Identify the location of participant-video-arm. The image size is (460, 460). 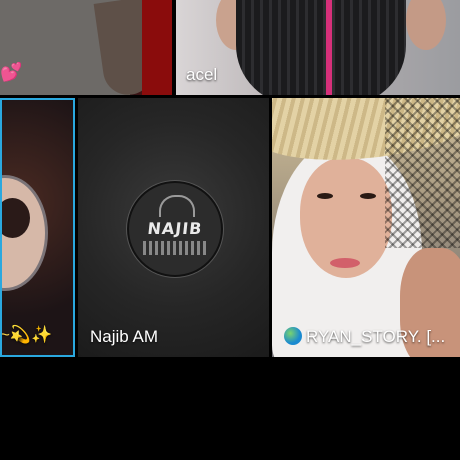
(426, 25).